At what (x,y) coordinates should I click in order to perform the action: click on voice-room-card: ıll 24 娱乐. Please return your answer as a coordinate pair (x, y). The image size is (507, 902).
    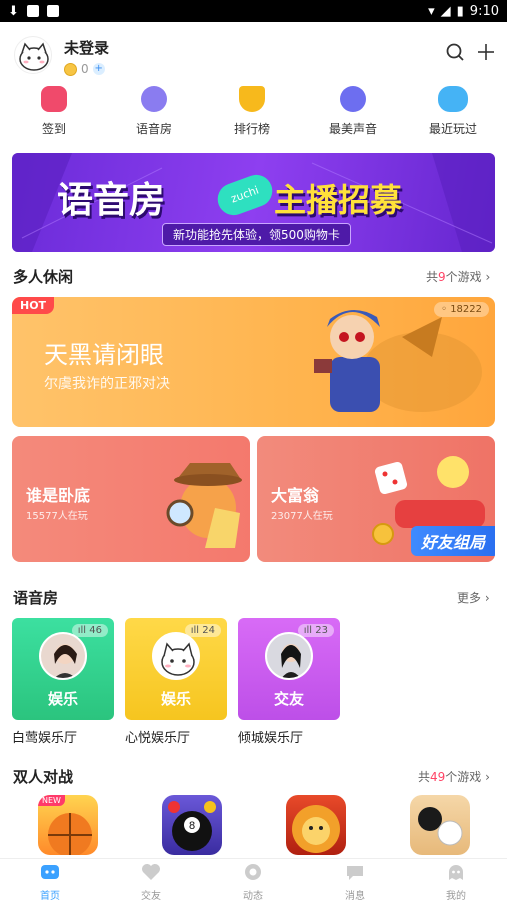
    Looking at the image, I should click on (176, 669).